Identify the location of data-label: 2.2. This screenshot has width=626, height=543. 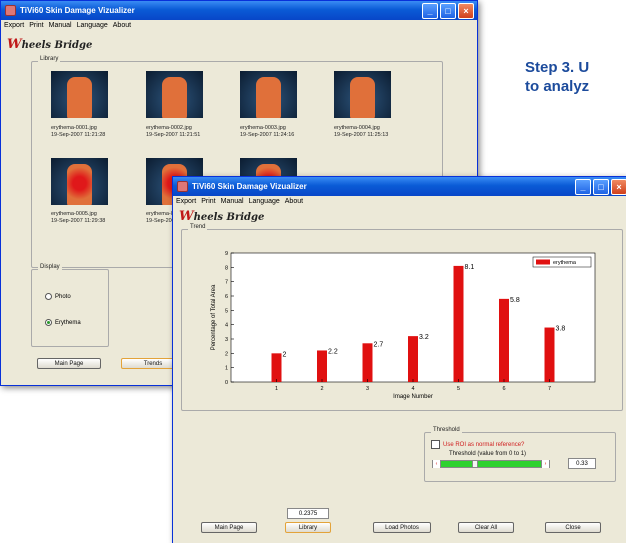
(333, 351).